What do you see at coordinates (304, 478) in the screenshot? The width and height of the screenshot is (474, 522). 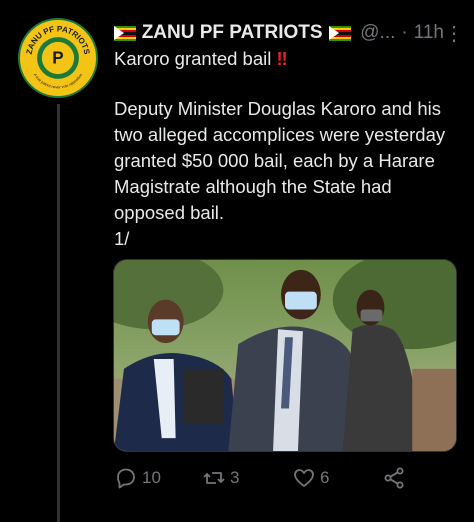 I see `heart-icon` at bounding box center [304, 478].